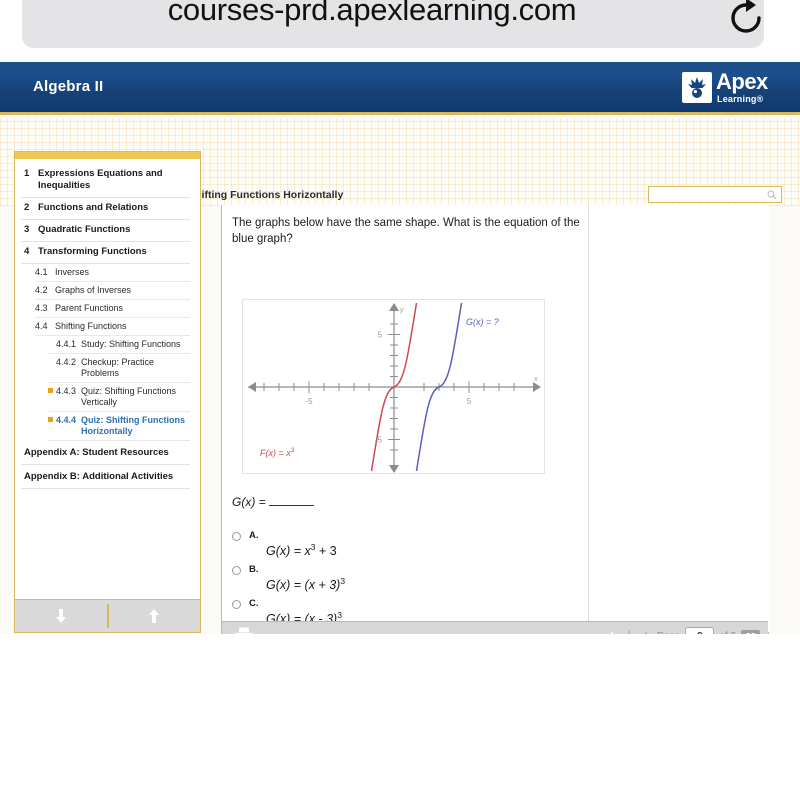  What do you see at coordinates (236, 570) in the screenshot?
I see `option-b-radio` at bounding box center [236, 570].